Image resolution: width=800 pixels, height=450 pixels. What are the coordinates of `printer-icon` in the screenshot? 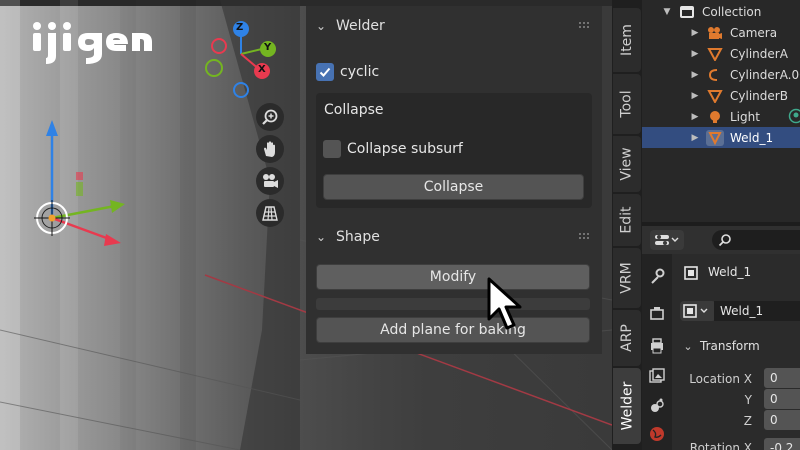 It's located at (657, 346).